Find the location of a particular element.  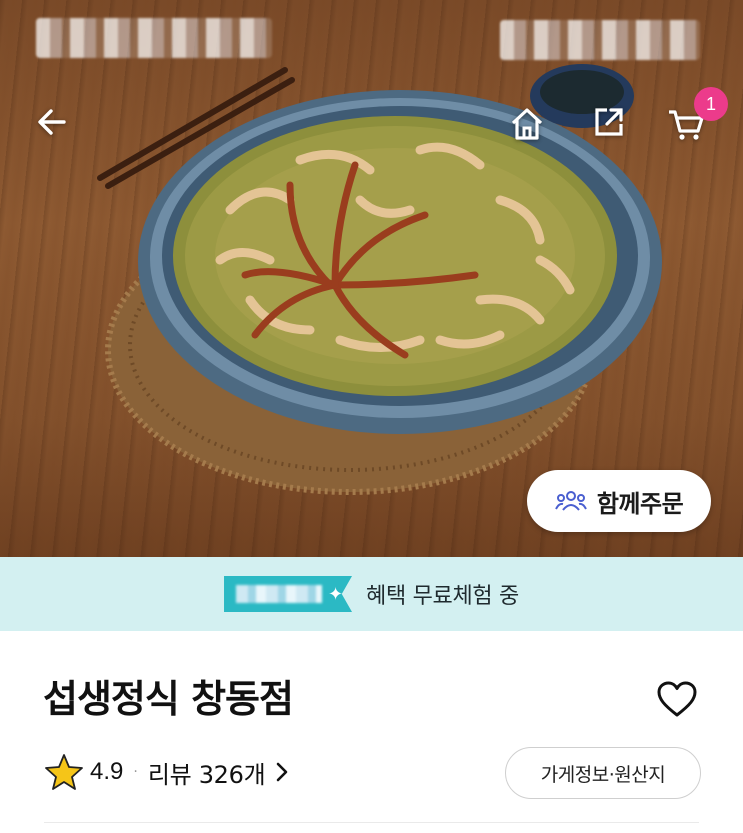

back-arrow-icon is located at coordinates (52, 122).